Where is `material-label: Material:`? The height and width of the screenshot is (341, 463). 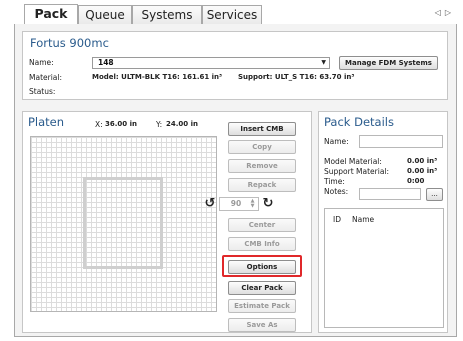 material-label: Material: is located at coordinates (45, 77).